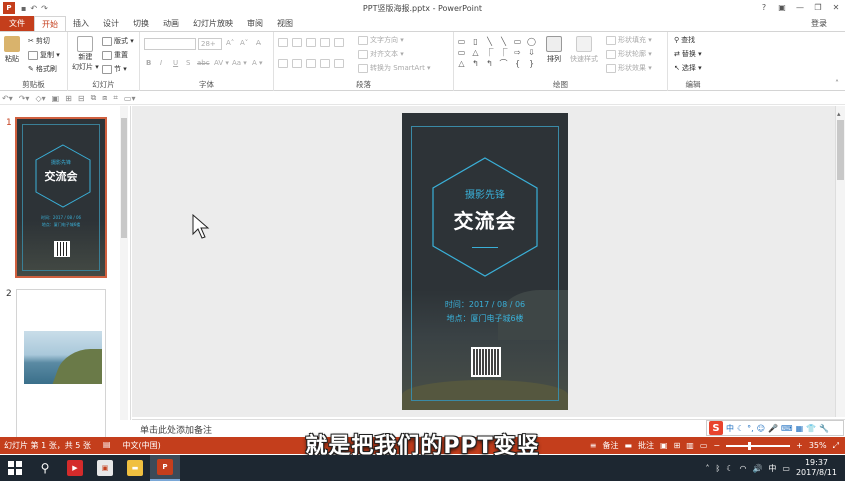  What do you see at coordinates (840, 150) in the screenshot?
I see `canvas-scroll-thumb` at bounding box center [840, 150].